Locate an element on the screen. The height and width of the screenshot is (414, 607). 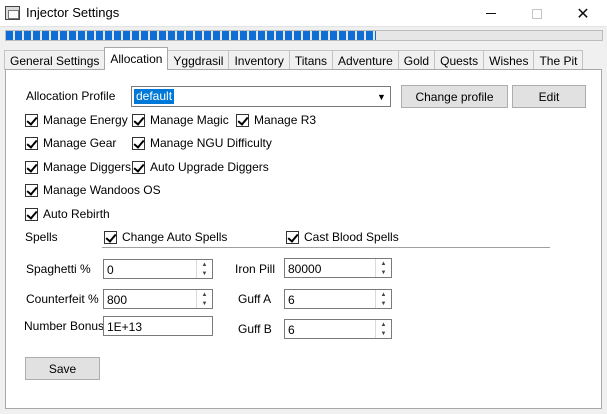
app-window-icon is located at coordinates (12, 13).